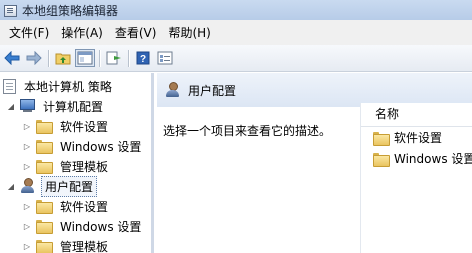 The width and height of the screenshot is (472, 253). What do you see at coordinates (236, 10) in the screenshot?
I see `title-bar: 本地组策略编辑器` at bounding box center [236, 10].